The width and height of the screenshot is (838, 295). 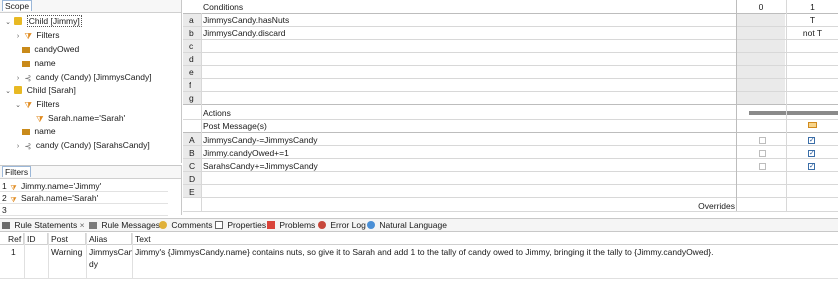 I want to click on rule-ref: 1, so click(x=13, y=252).